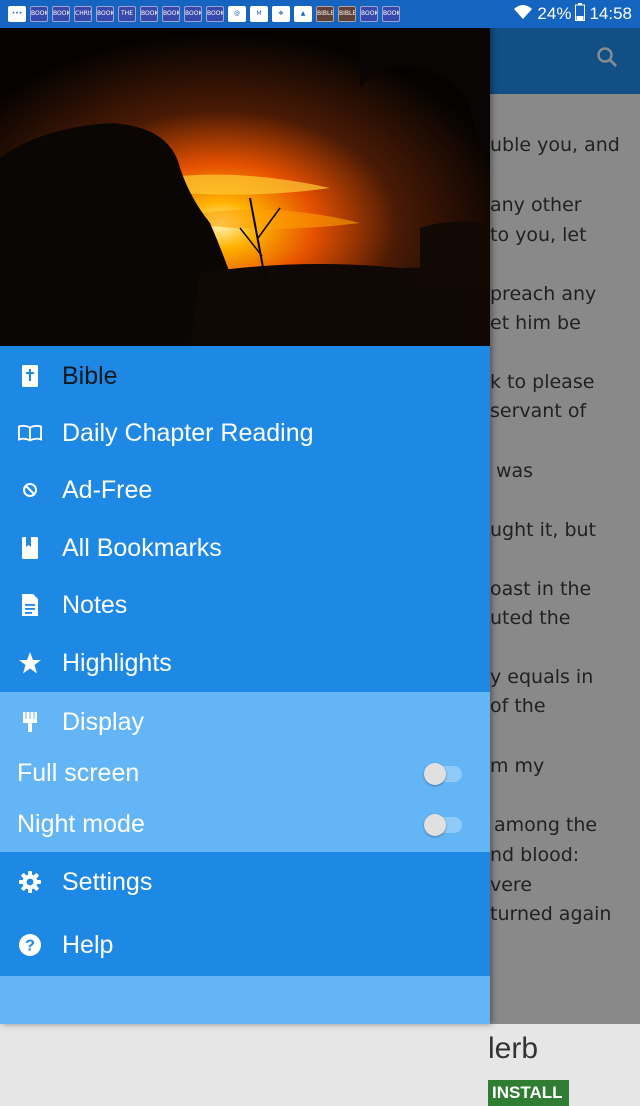 The image size is (640, 1106). What do you see at coordinates (245, 945) in the screenshot?
I see `help-item: ? Help` at bounding box center [245, 945].